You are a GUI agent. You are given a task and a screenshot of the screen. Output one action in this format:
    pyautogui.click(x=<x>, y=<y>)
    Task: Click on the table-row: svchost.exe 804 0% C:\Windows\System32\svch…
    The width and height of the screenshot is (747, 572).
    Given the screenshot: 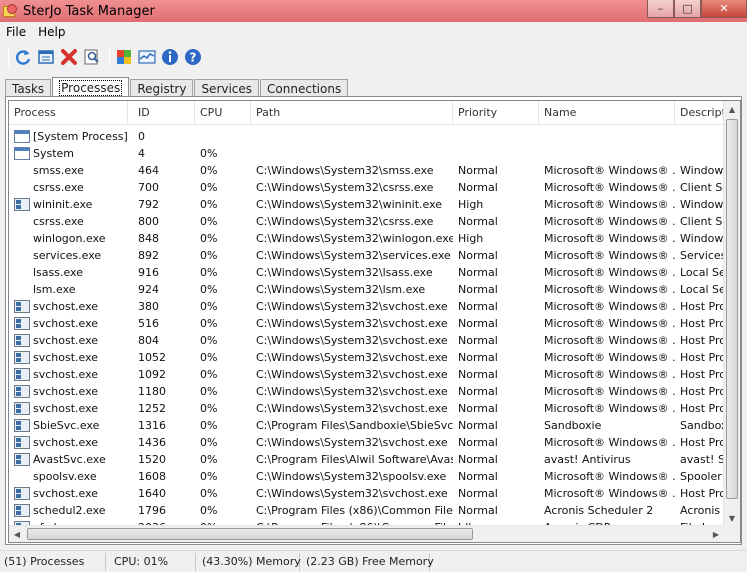 What is the action you would take?
    pyautogui.click(x=366, y=340)
    